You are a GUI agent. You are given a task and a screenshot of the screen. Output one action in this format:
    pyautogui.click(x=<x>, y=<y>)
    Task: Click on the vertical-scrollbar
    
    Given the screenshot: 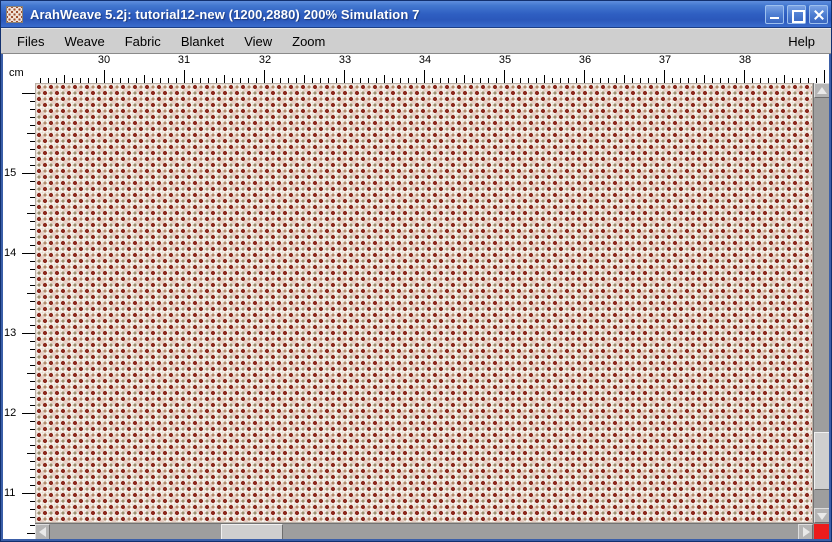 What is the action you would take?
    pyautogui.click(x=821, y=303)
    